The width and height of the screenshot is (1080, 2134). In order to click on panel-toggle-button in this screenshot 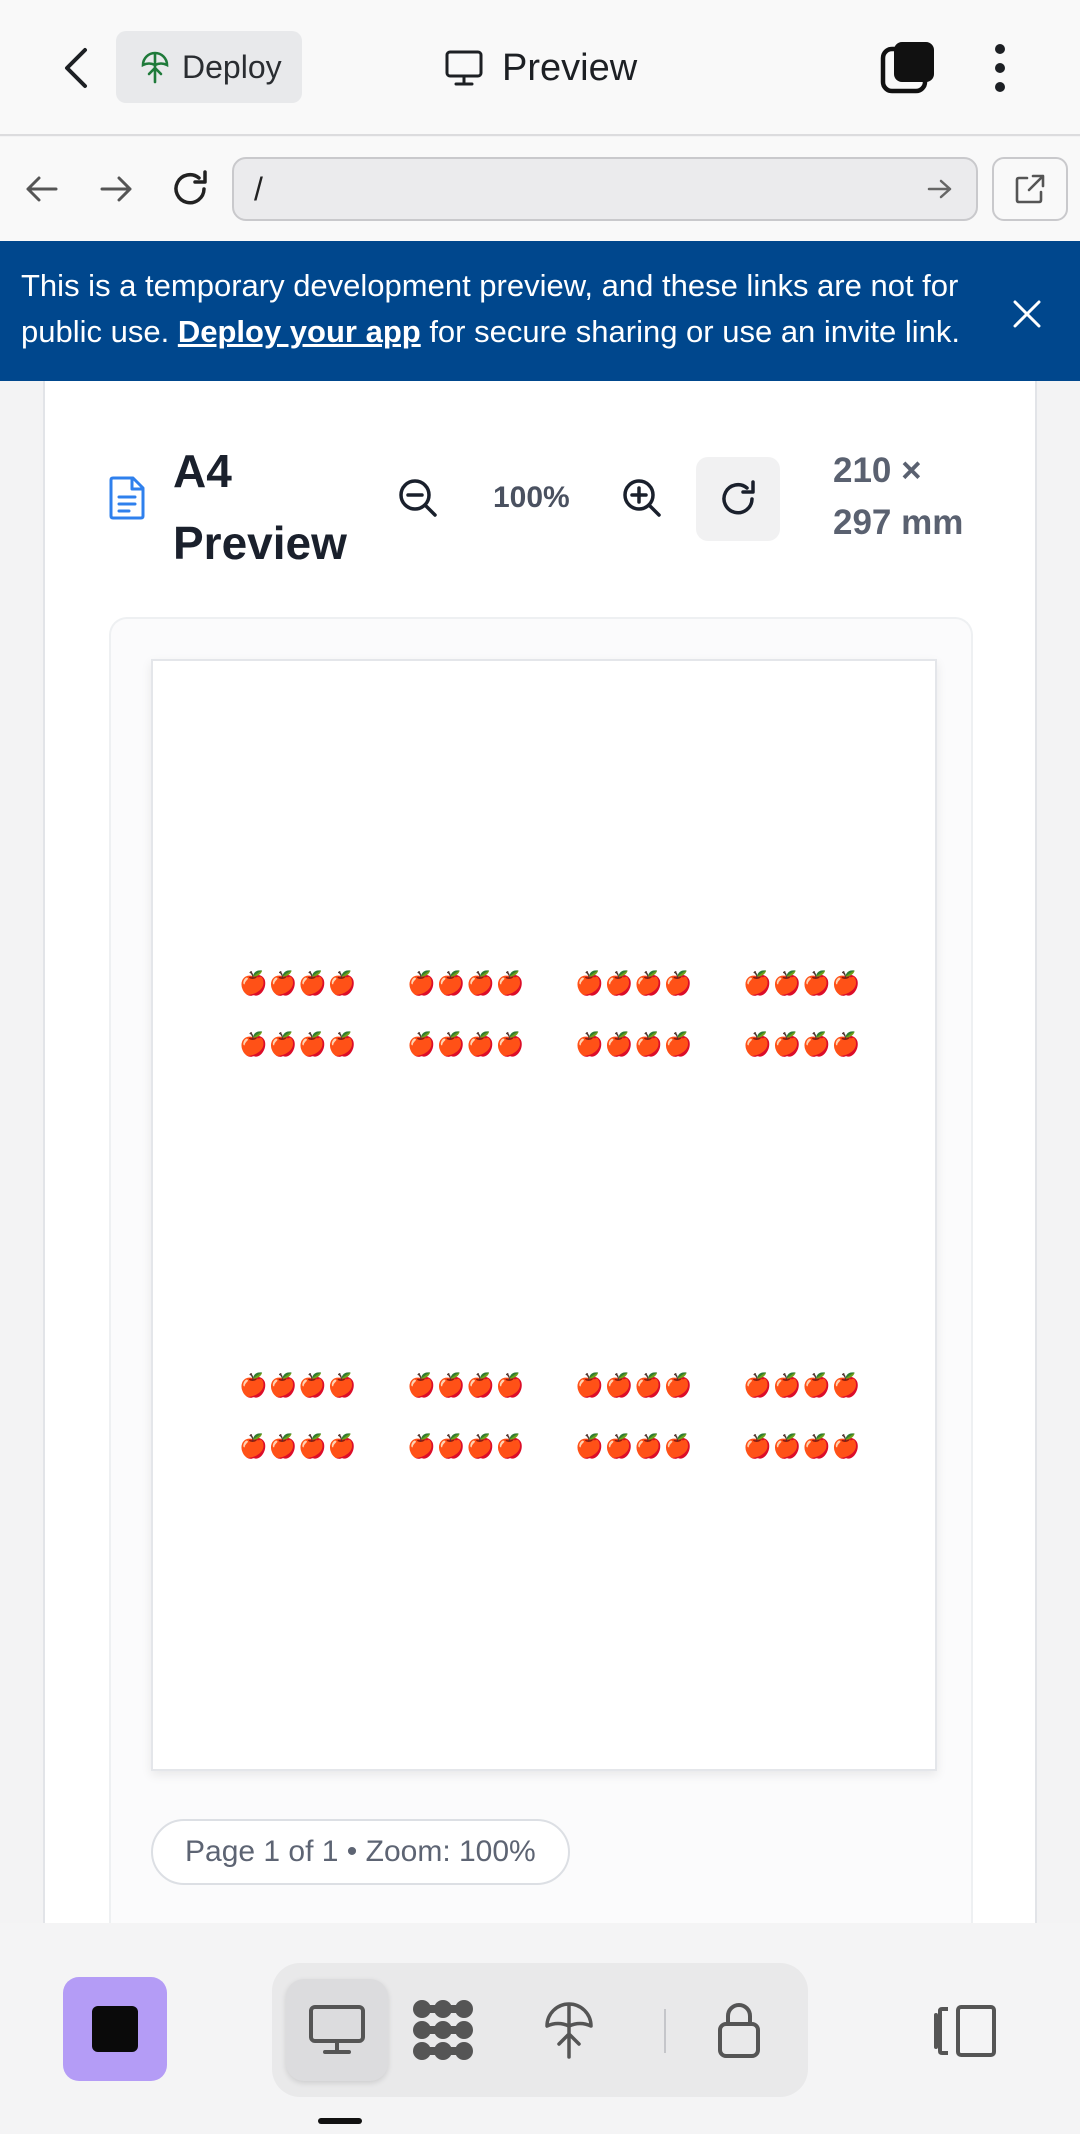, I will do `click(965, 2031)`.